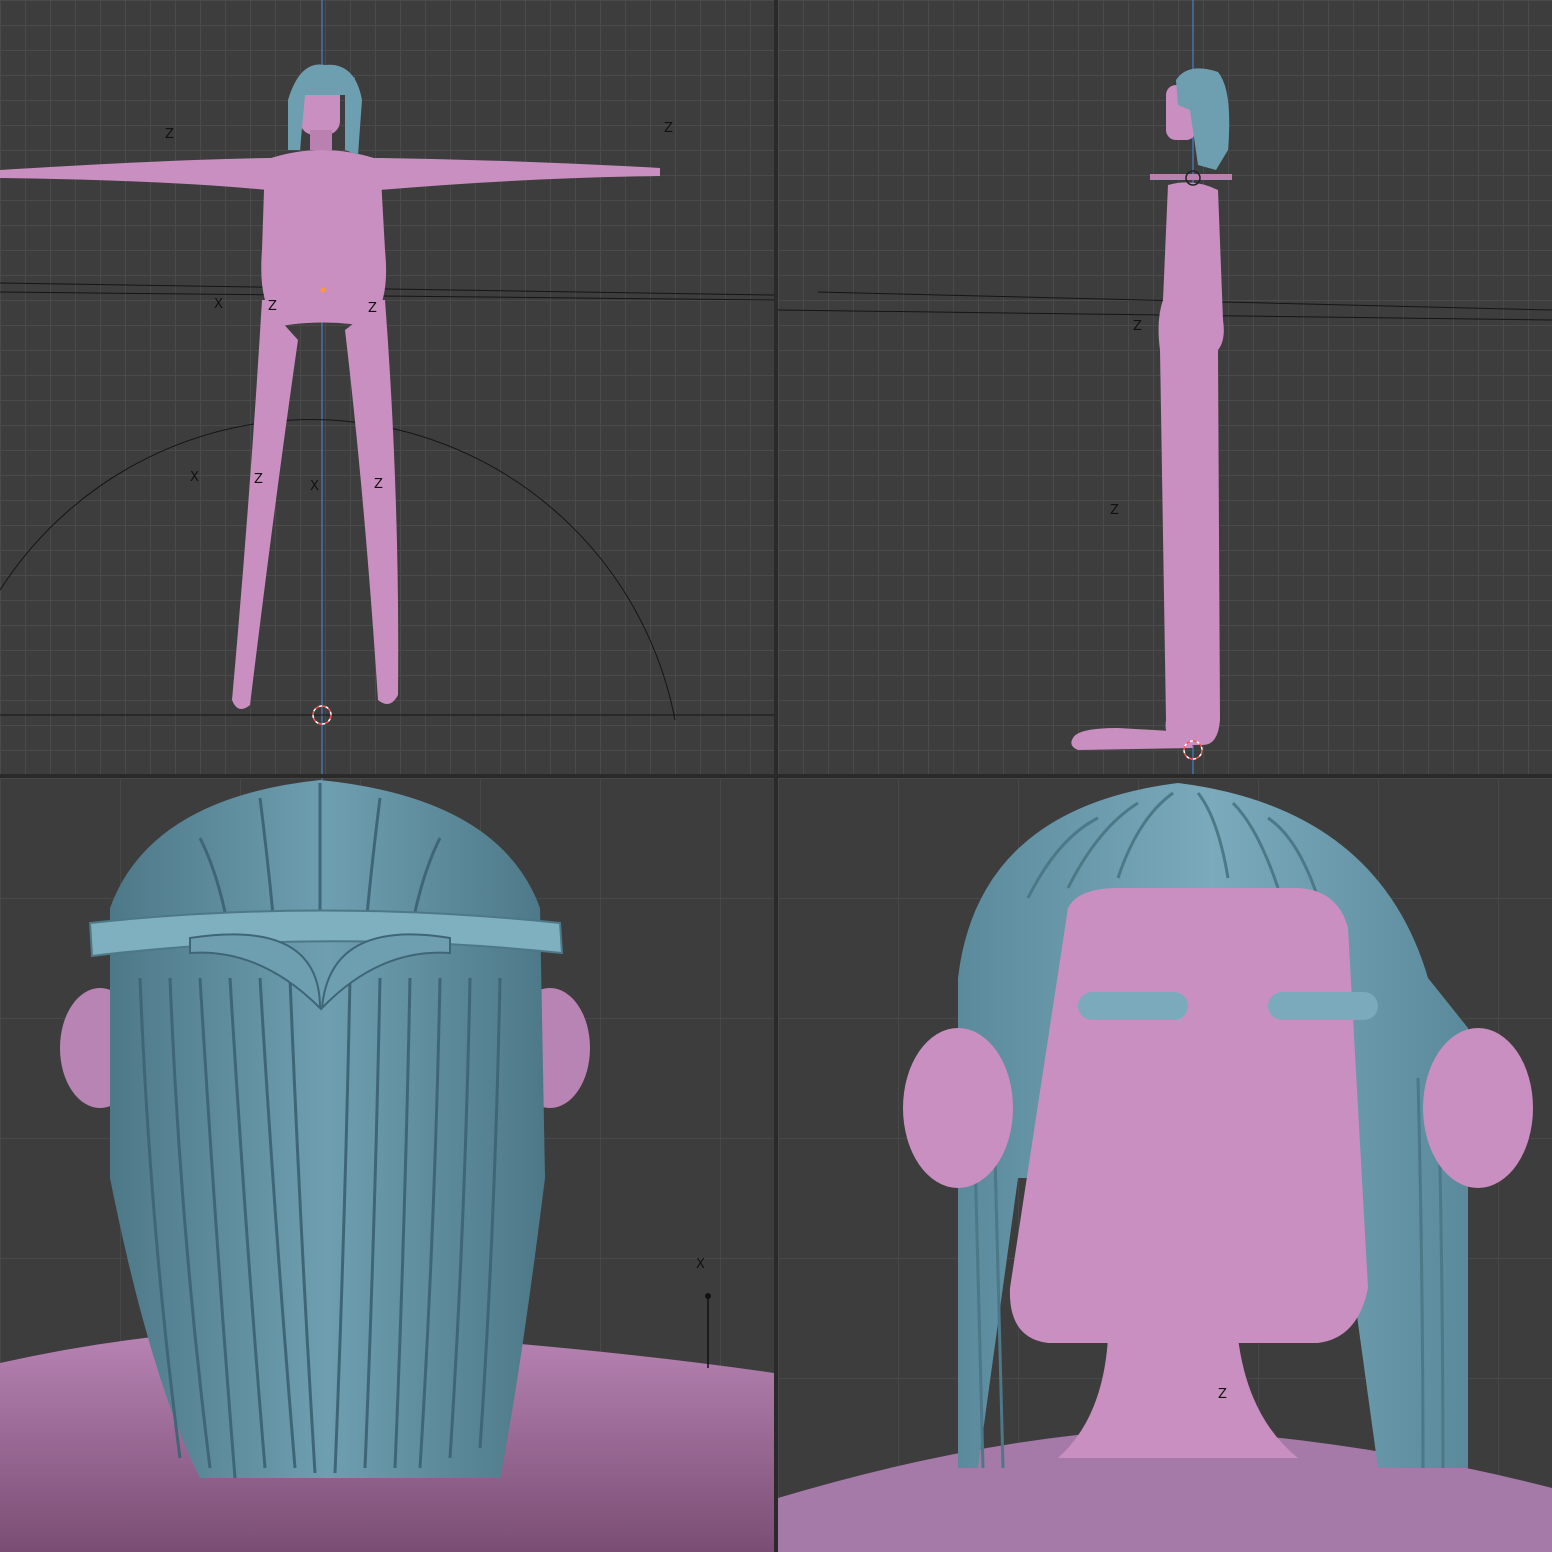 The image size is (1552, 1552). Describe the element at coordinates (776, 776) in the screenshot. I see `viewport-divider-horizontal` at that location.